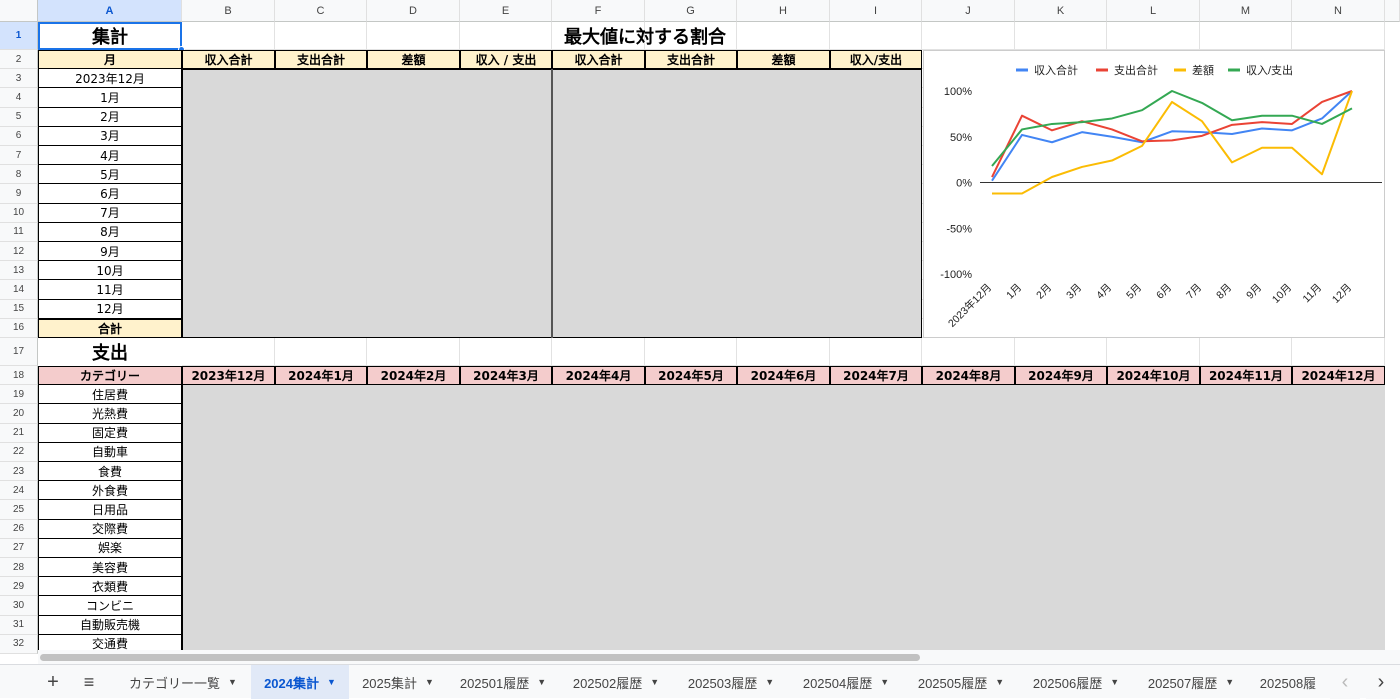 This screenshot has width=1400, height=699. What do you see at coordinates (783, 11) in the screenshot?
I see `column-header-h: H` at bounding box center [783, 11].